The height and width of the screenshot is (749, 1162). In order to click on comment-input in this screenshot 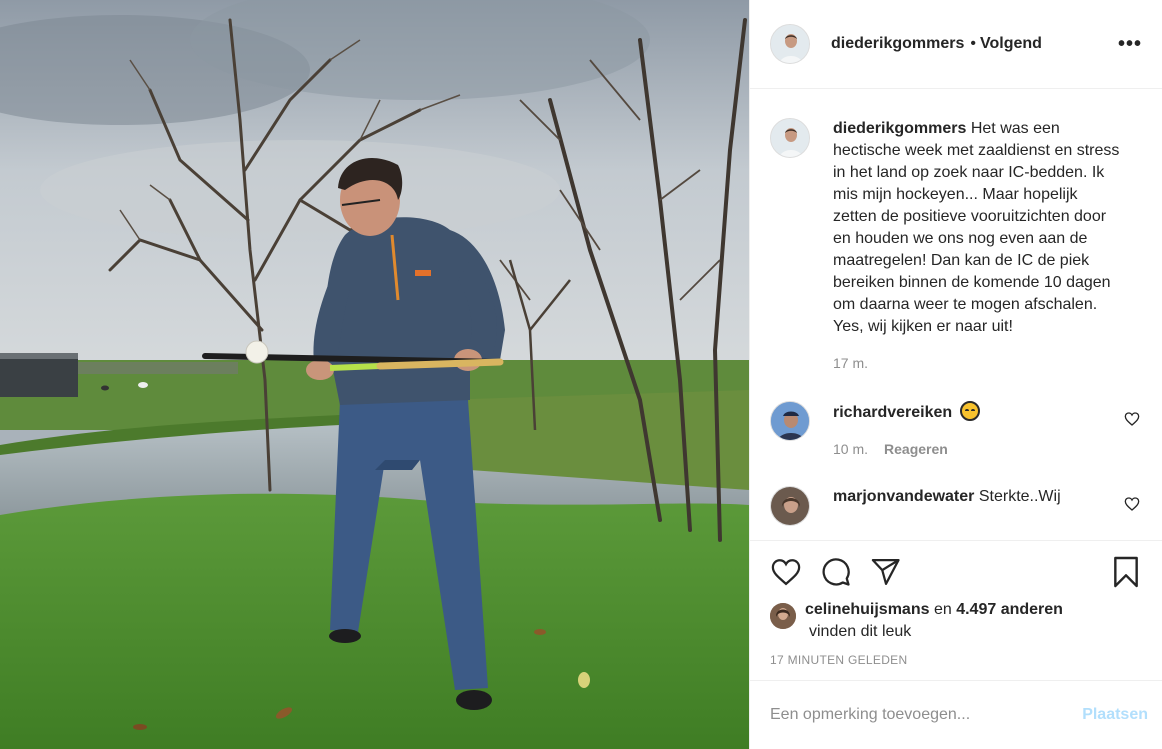, I will do `click(926, 715)`.